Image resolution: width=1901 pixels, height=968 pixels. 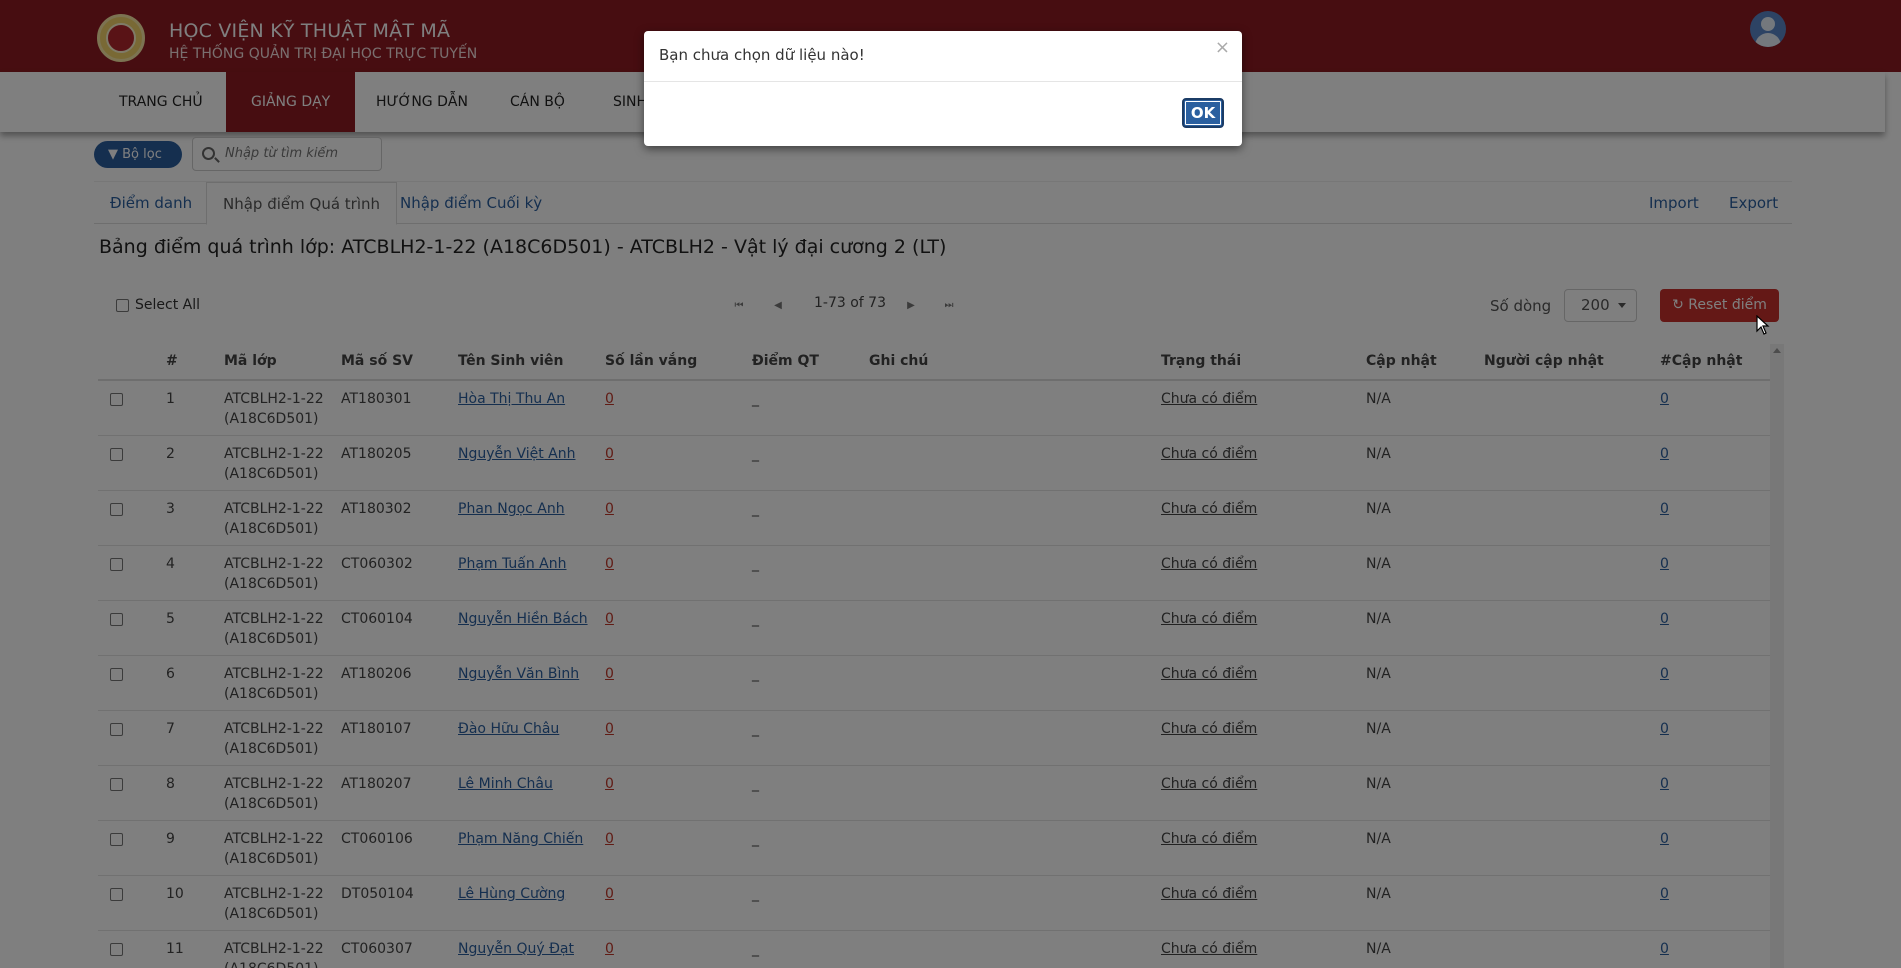 I want to click on ok-button: OK, so click(x=1203, y=113).